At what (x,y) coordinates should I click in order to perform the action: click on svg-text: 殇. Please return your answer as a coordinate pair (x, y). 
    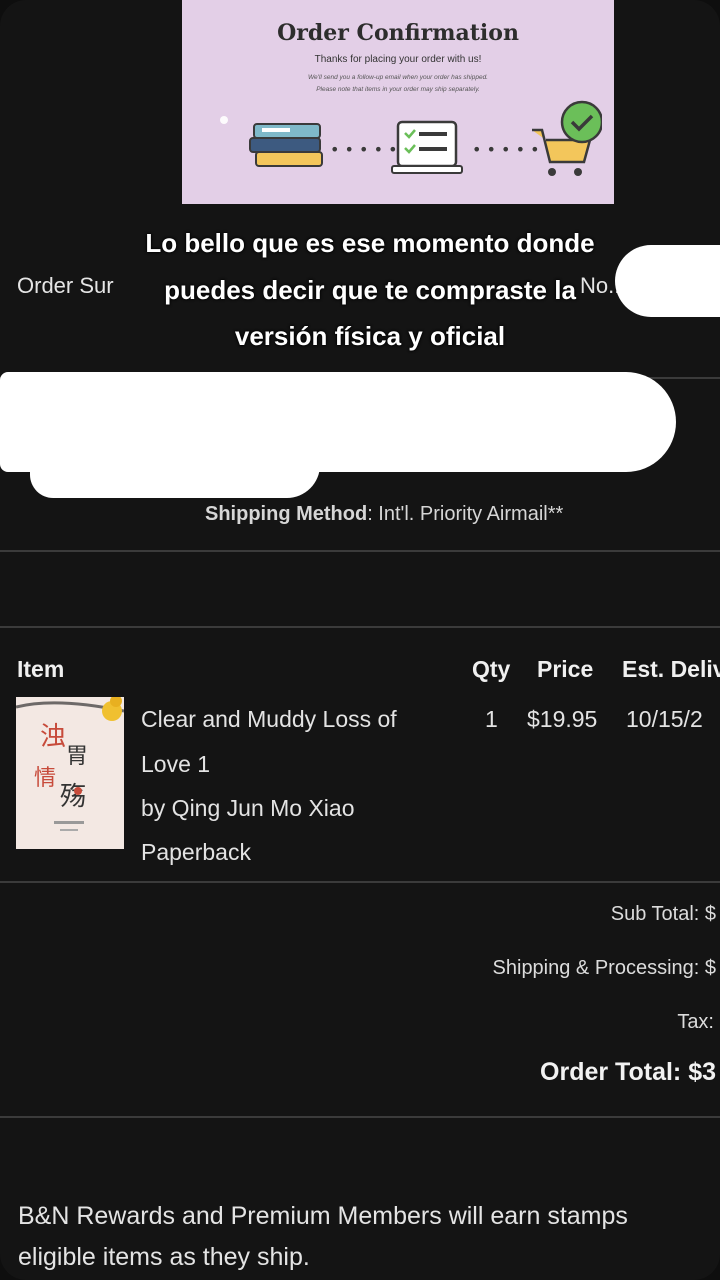
    Looking at the image, I should click on (73, 797).